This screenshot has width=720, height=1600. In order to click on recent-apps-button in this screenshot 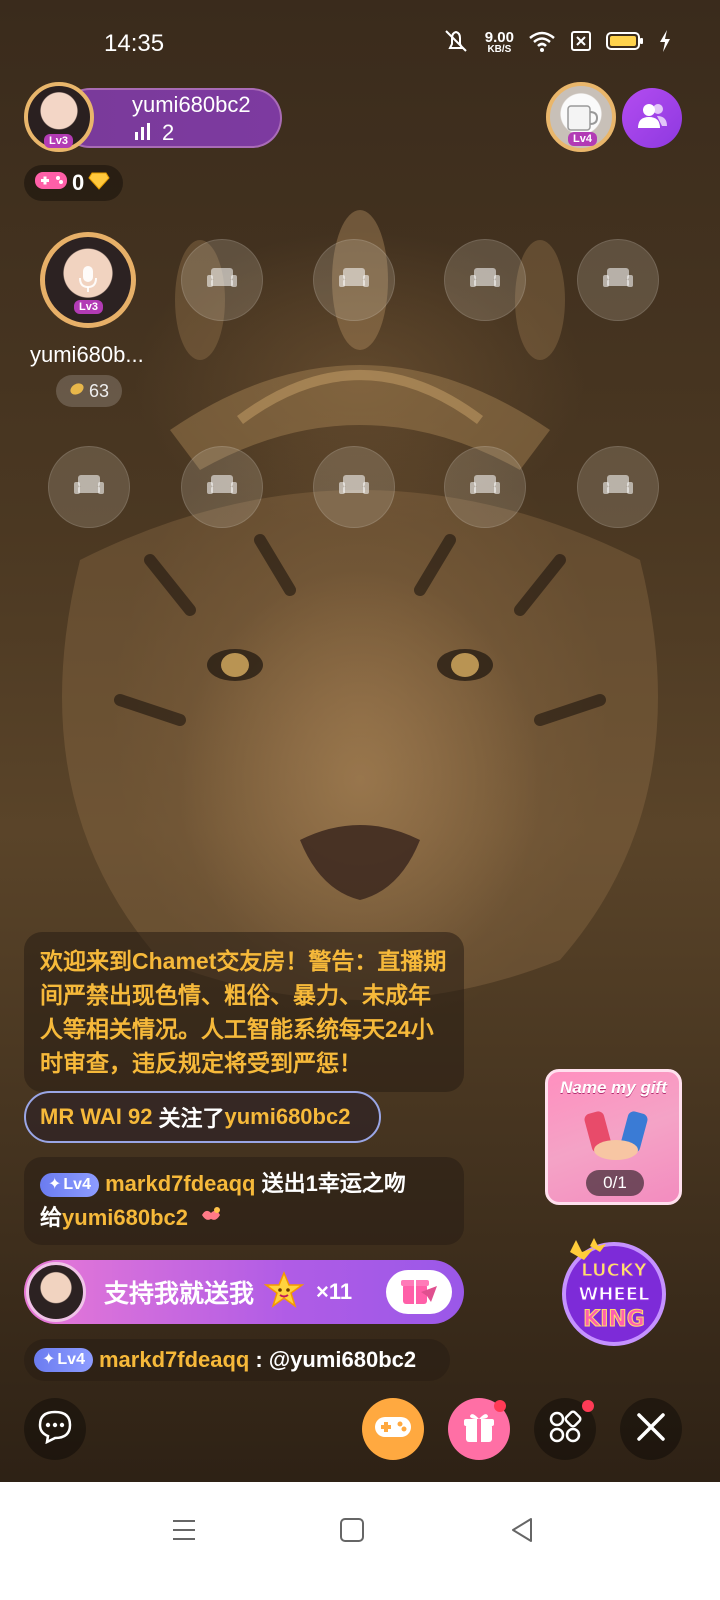, I will do `click(184, 1532)`.